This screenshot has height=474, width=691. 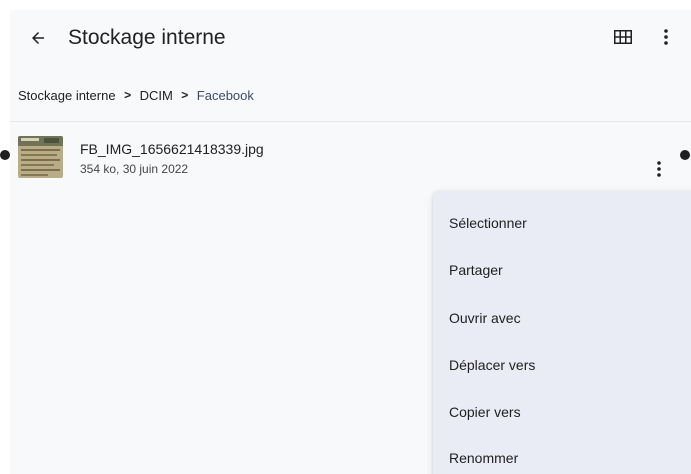 What do you see at coordinates (562, 412) in the screenshot?
I see `menu-item-copier-vers: Copier vers` at bounding box center [562, 412].